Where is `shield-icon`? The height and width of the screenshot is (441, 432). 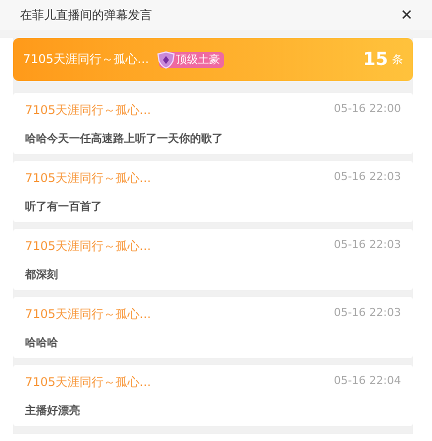
shield-icon is located at coordinates (166, 59).